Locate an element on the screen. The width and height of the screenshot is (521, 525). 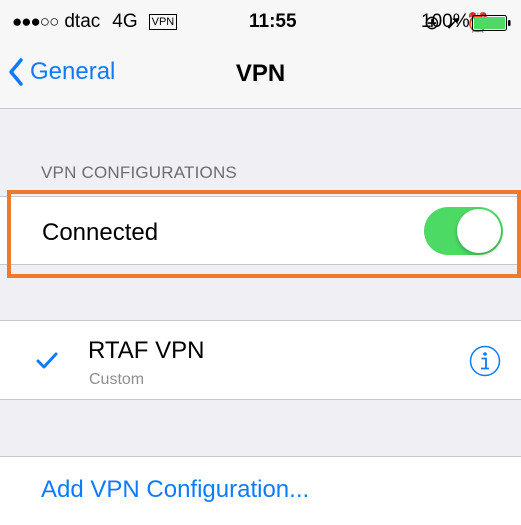
battery-icon is located at coordinates (491, 23).